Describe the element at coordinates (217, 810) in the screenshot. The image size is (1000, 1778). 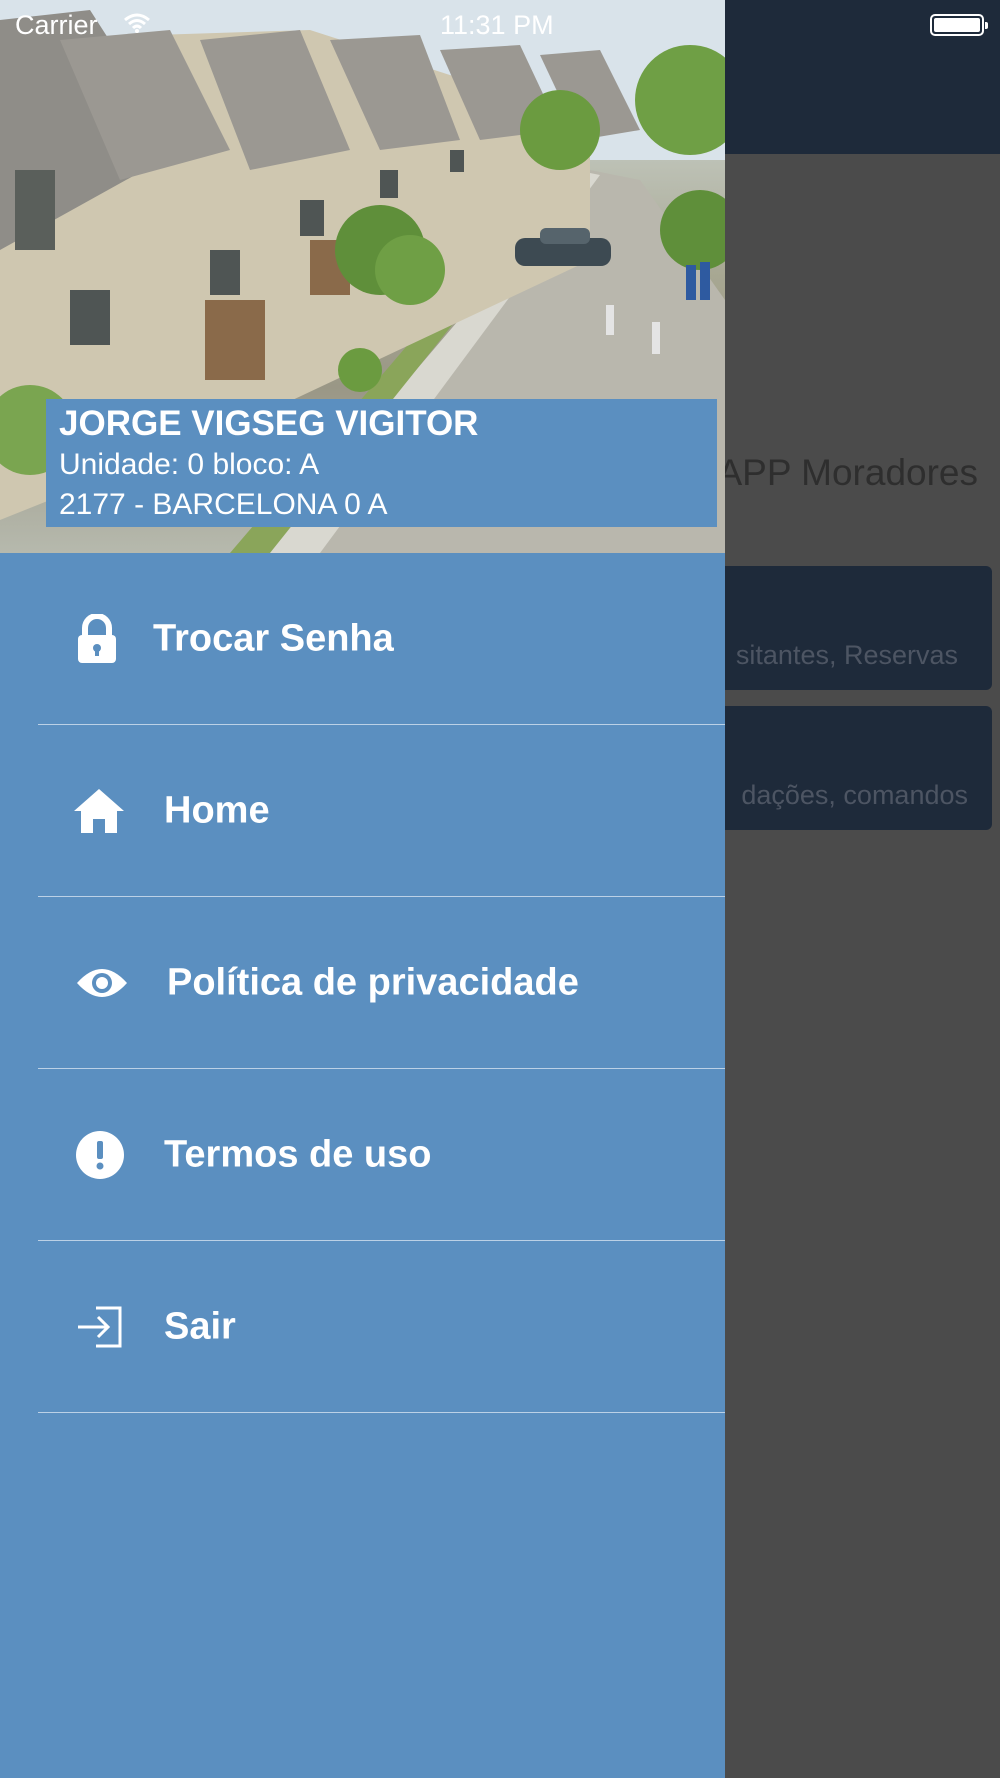
I see `menu-item-label: Home` at that location.